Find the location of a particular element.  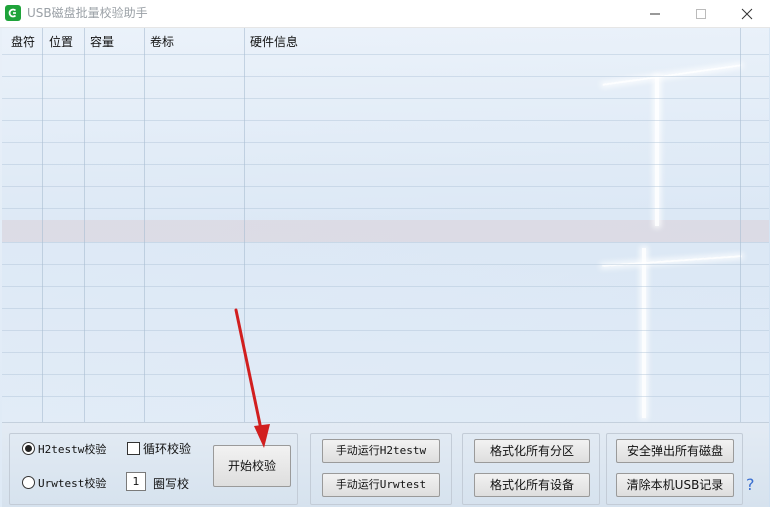

maximize-button is located at coordinates (701, 13).